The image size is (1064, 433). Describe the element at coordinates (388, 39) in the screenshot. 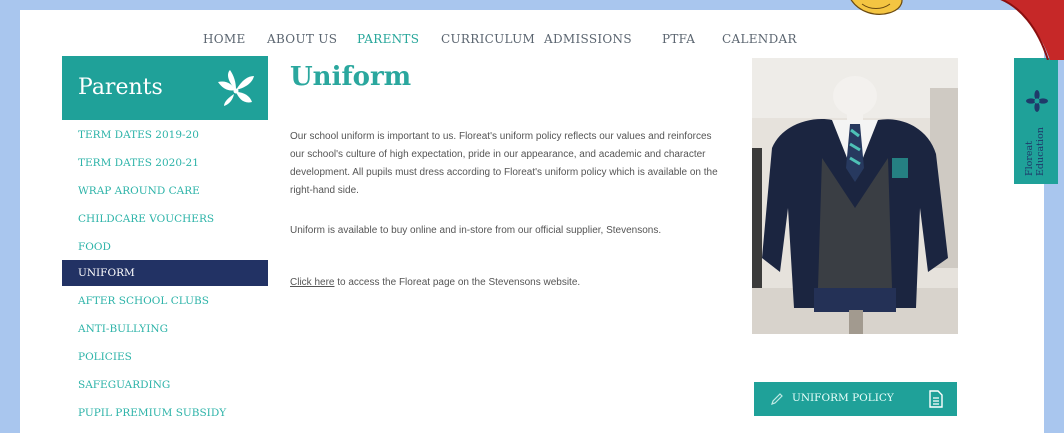

I see `nav-parents: PARENTS` at that location.